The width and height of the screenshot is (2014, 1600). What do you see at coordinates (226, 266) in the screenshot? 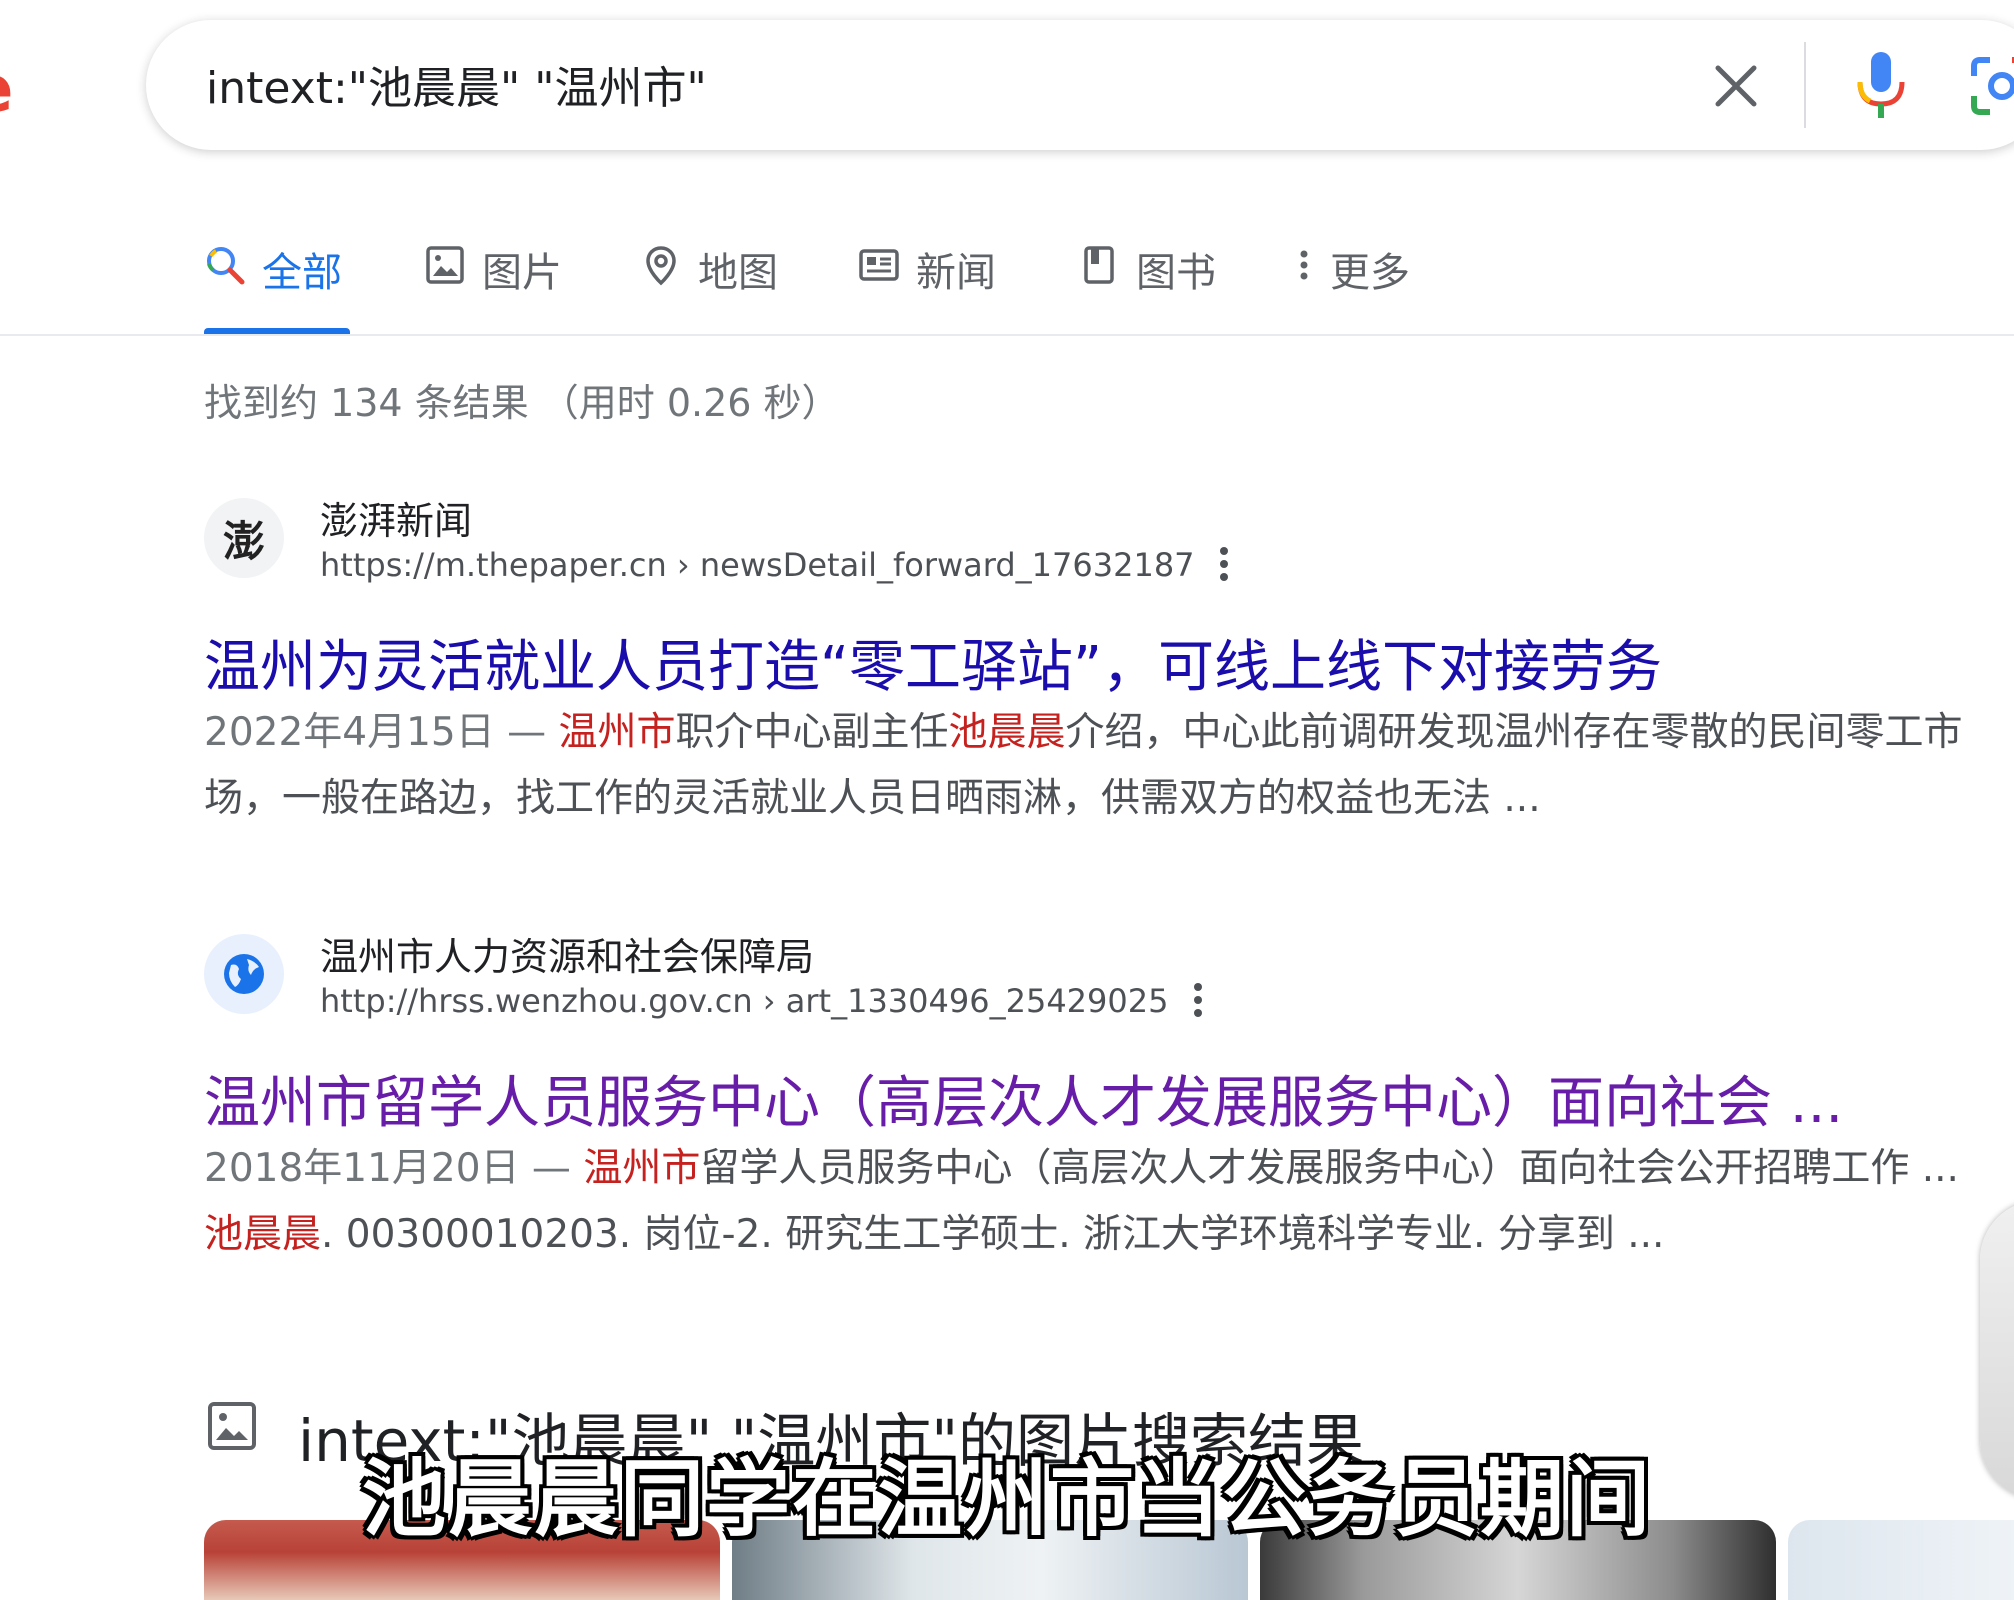
I see `search-icon` at bounding box center [226, 266].